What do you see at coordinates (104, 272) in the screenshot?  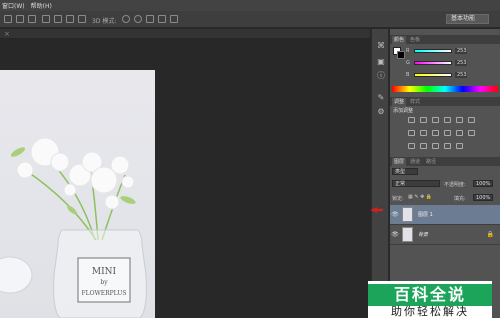 I see `label-mini: MINI` at bounding box center [104, 272].